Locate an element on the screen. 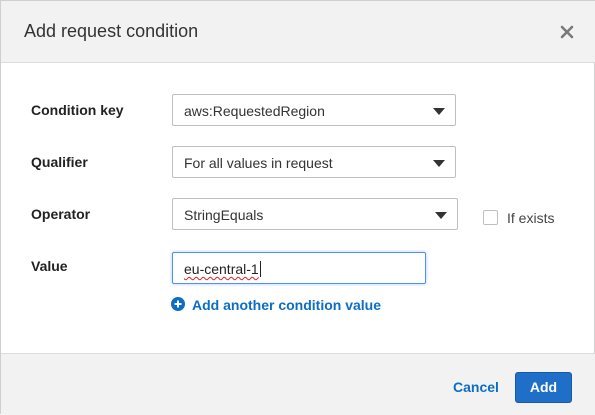 This screenshot has height=415, width=595. qualifier-label: Qualifier is located at coordinates (59, 162).